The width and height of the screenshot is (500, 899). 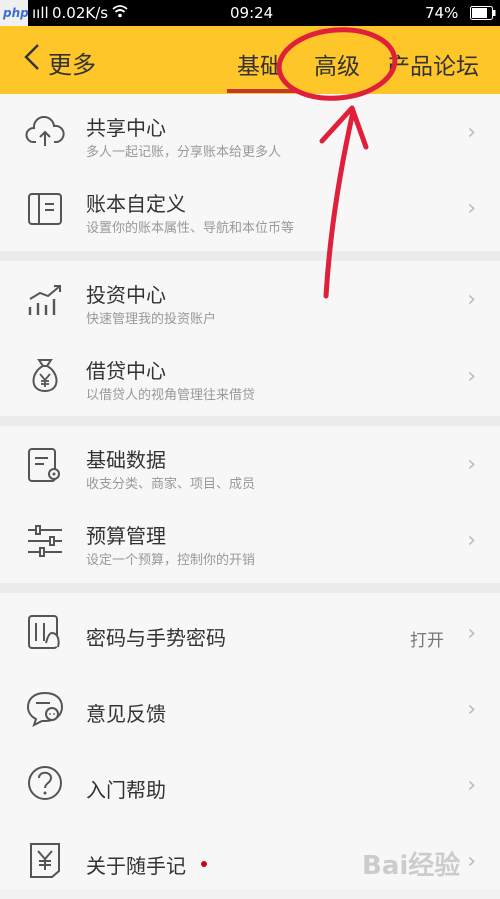 I want to click on back-icon, so click(x=32, y=60).